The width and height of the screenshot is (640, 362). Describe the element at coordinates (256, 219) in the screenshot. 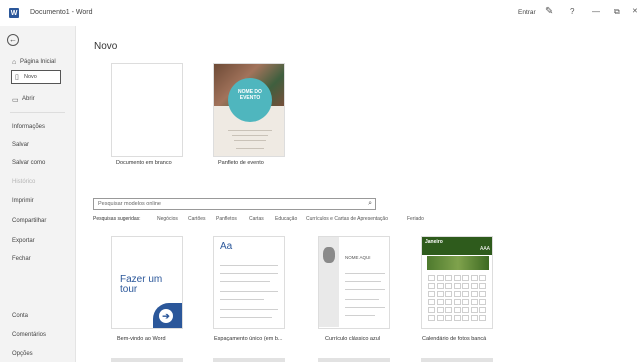

I see `suggestion-letters: Cartas` at that location.